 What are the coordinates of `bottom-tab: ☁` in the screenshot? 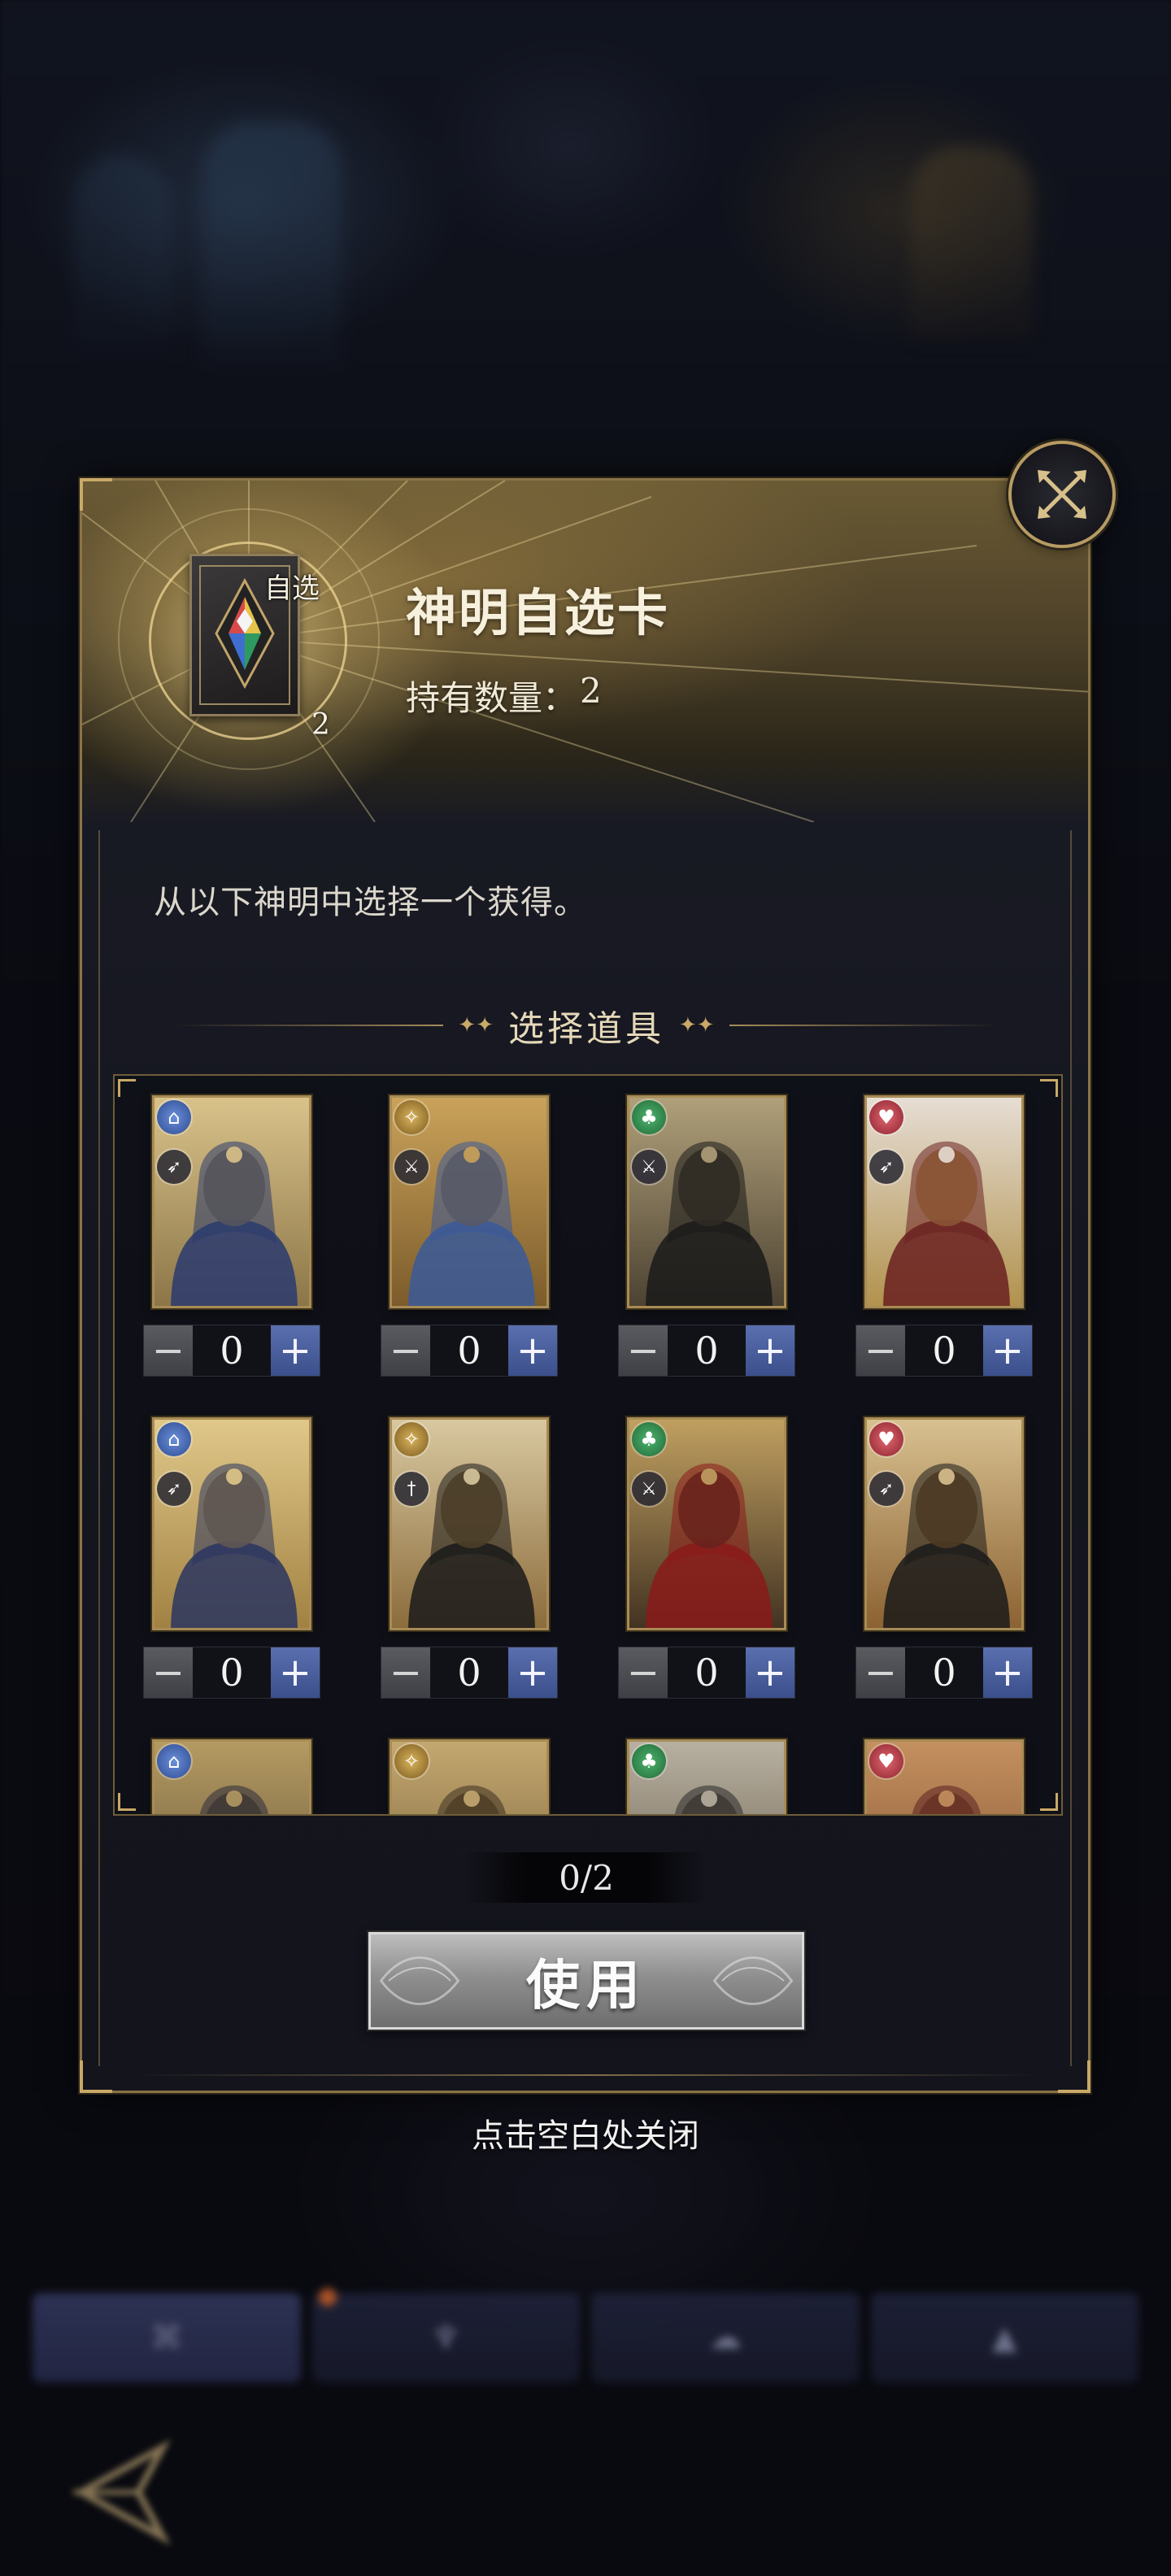 It's located at (726, 2338).